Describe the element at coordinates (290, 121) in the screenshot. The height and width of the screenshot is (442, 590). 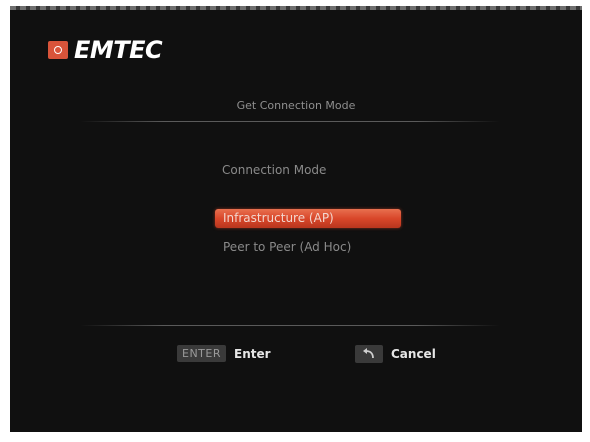
I see `top-divider` at that location.